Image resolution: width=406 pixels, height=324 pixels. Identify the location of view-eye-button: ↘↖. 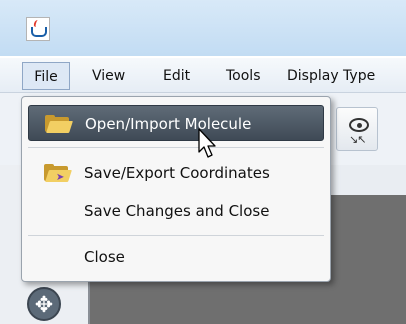
(357, 129).